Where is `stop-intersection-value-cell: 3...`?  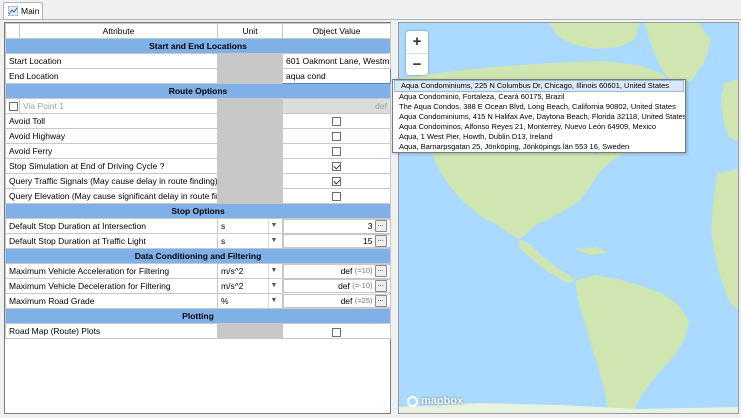
stop-intersection-value-cell: 3... is located at coordinates (337, 226).